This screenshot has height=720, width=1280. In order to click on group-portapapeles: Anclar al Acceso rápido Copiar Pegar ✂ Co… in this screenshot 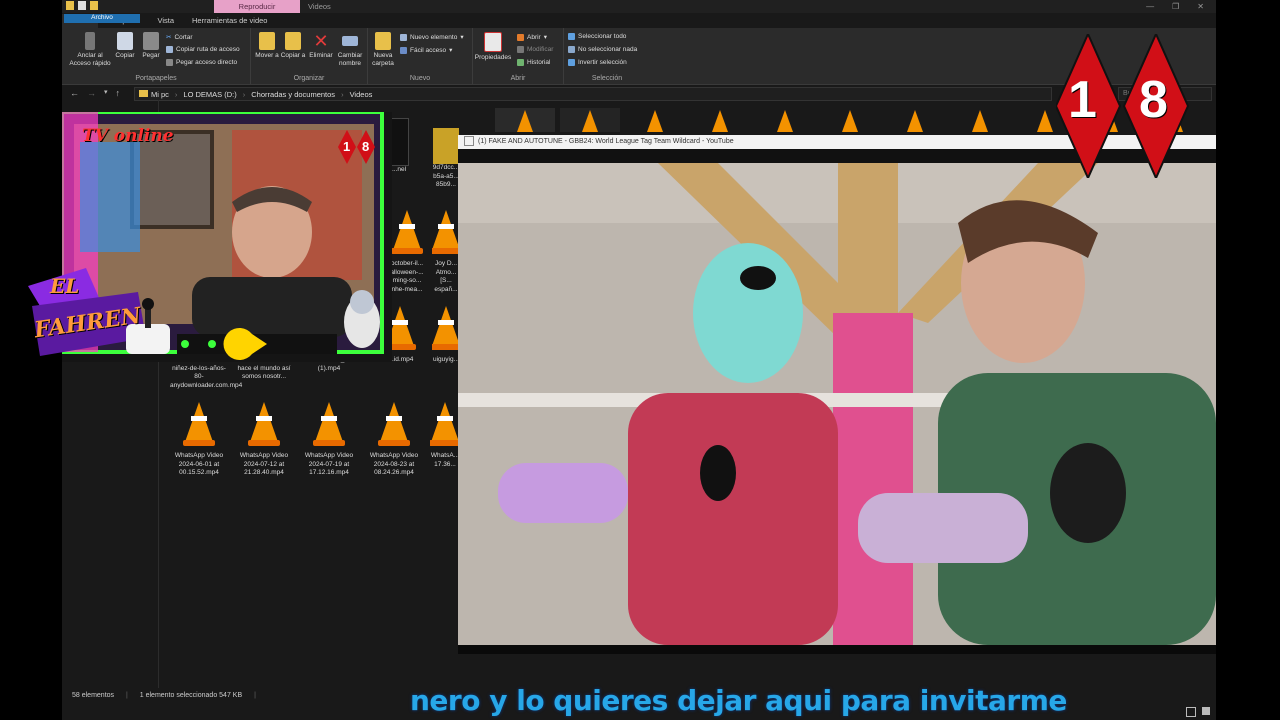, I will do `click(156, 56)`.